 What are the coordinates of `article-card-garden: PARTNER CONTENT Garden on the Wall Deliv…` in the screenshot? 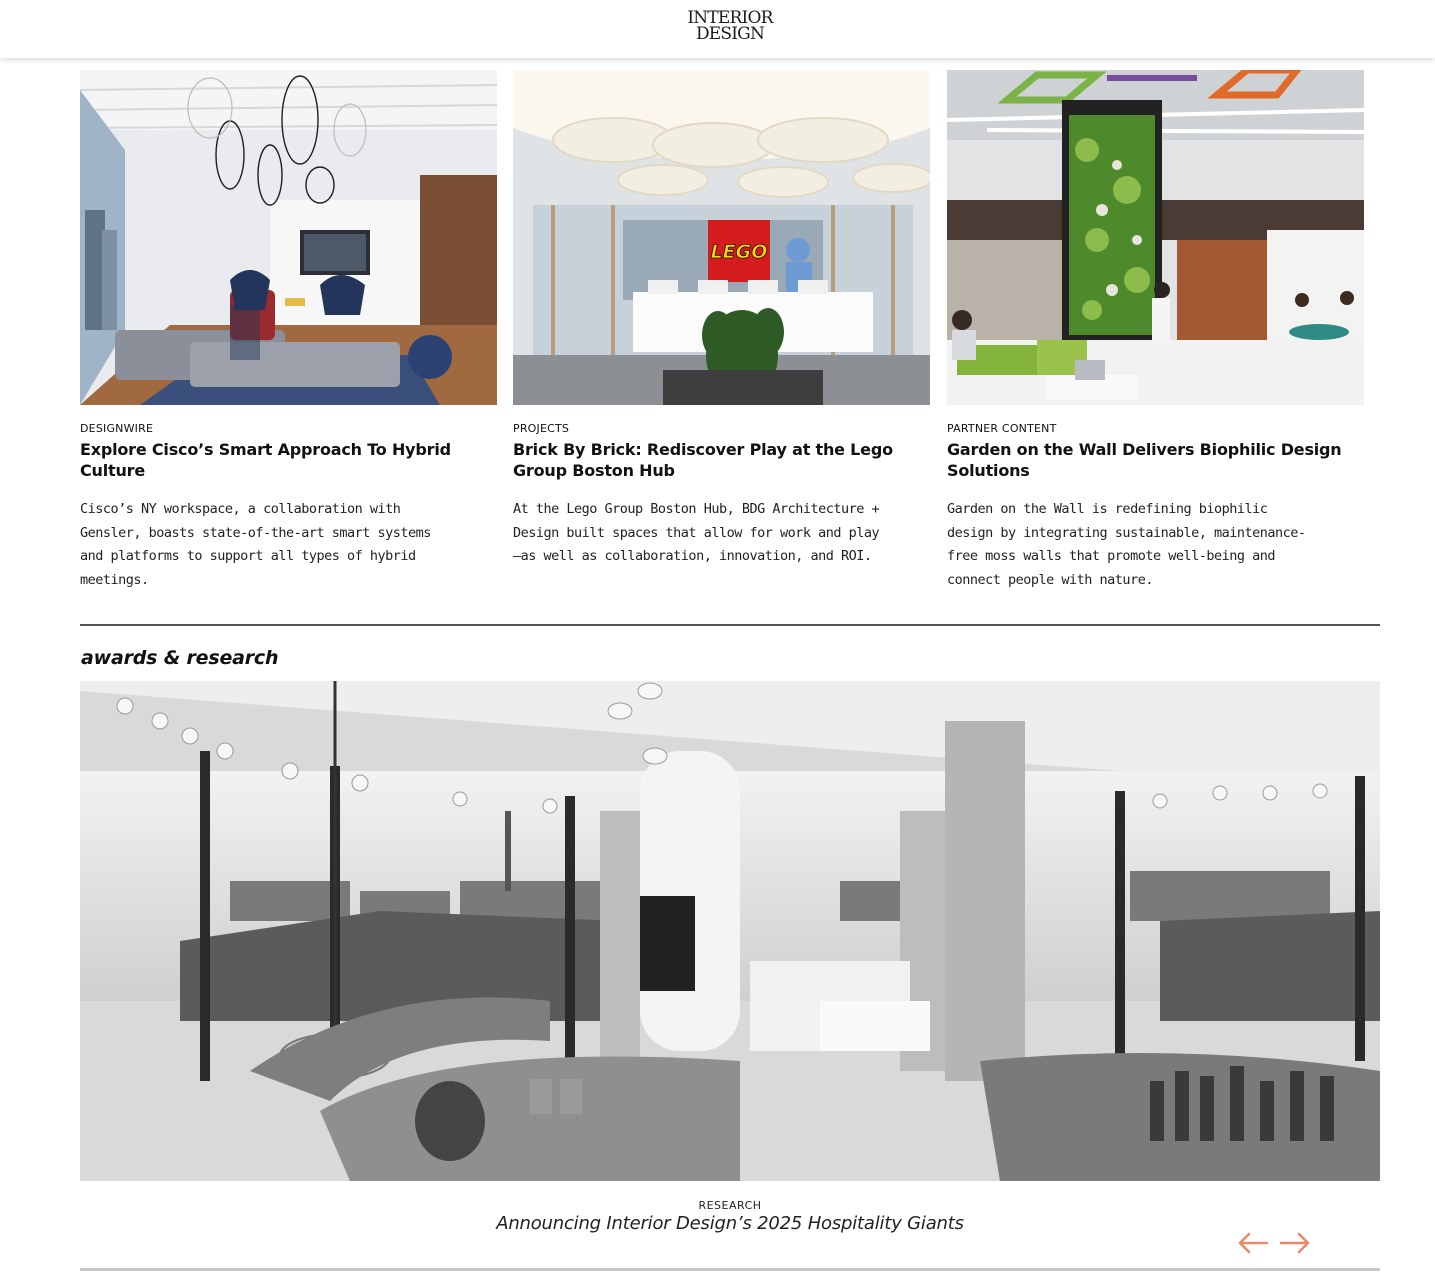 It's located at (1157, 331).